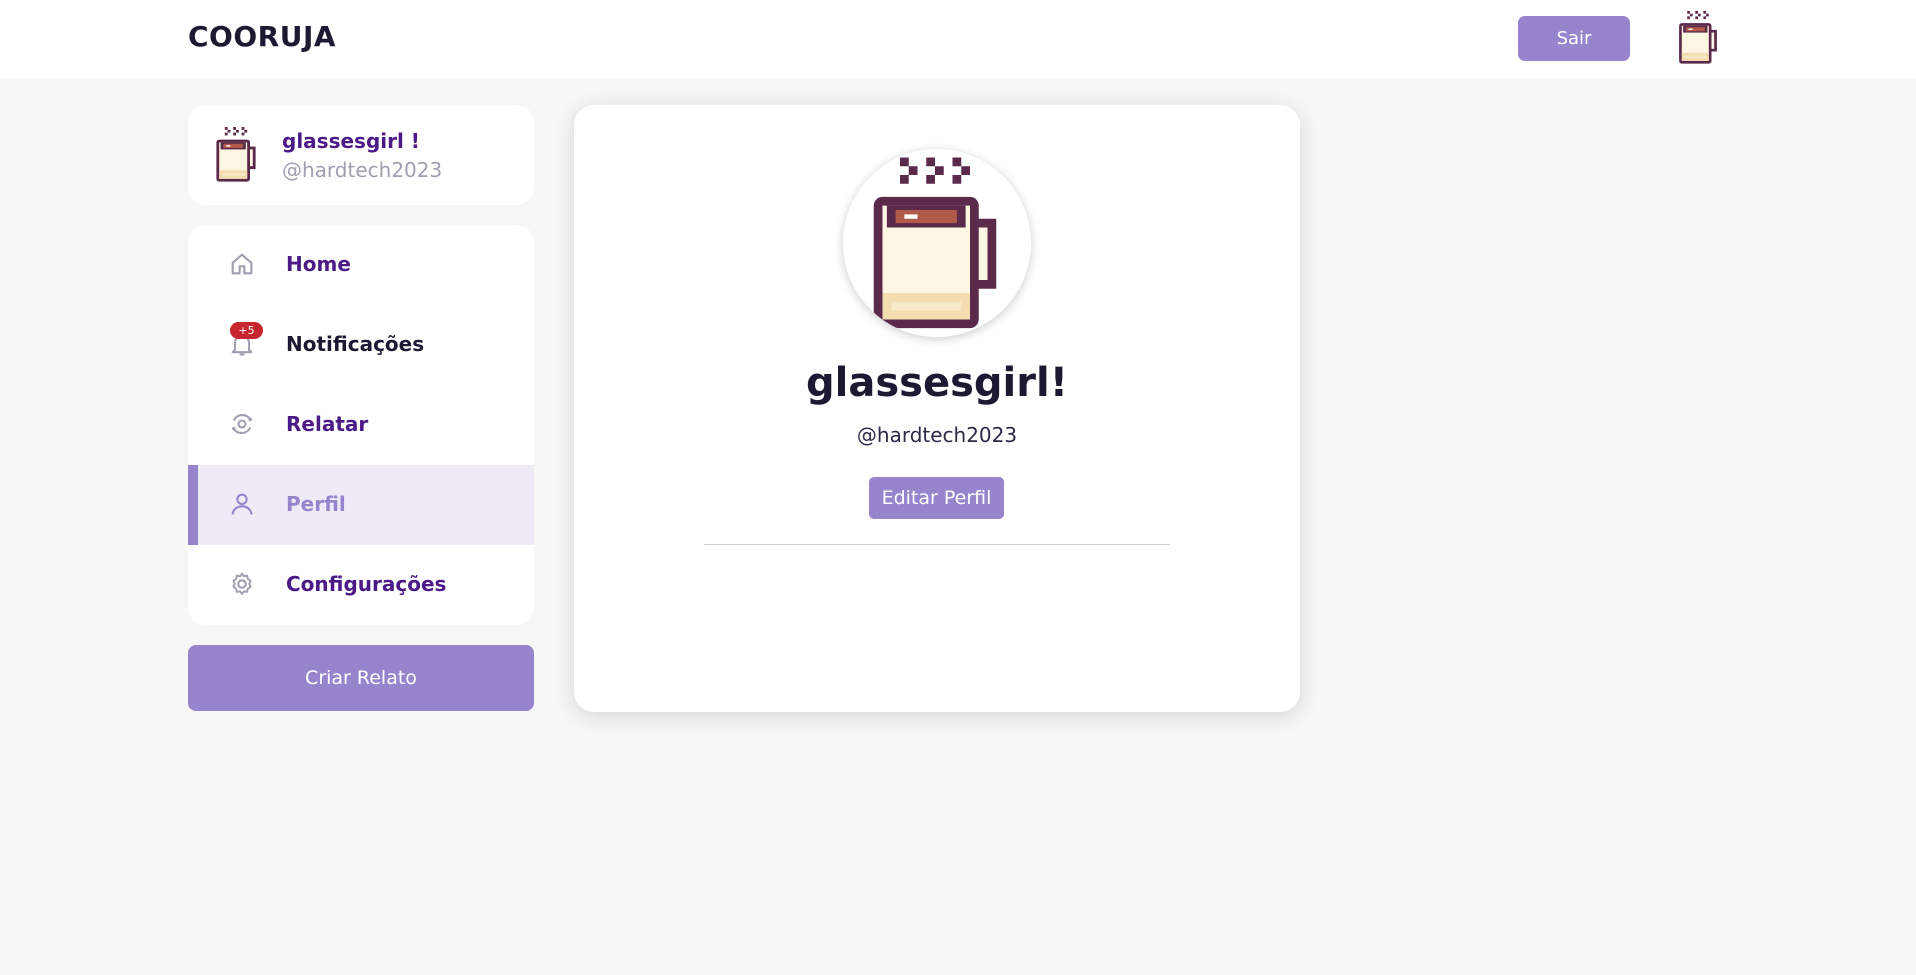  What do you see at coordinates (262, 36) in the screenshot?
I see `app-logo: COORUJA` at bounding box center [262, 36].